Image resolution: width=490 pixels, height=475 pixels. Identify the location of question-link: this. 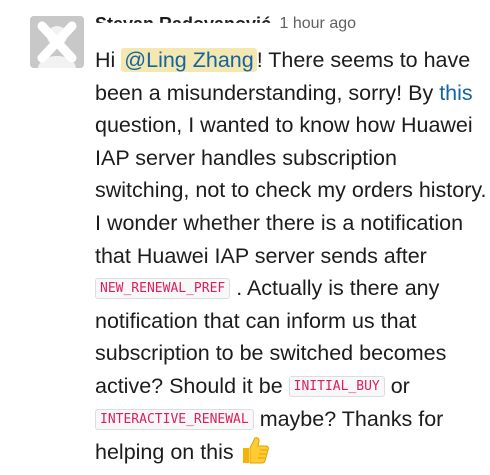
(455, 93).